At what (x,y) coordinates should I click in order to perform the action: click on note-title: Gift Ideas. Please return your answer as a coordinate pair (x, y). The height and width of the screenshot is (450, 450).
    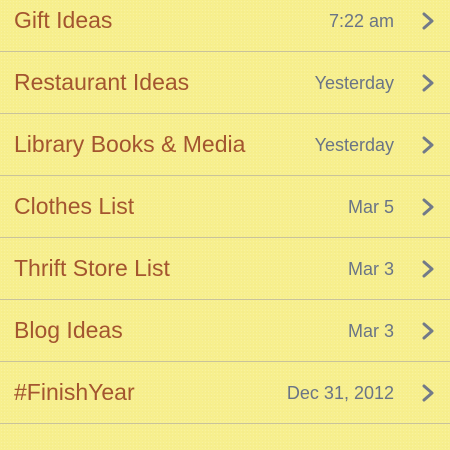
    Looking at the image, I should click on (63, 20).